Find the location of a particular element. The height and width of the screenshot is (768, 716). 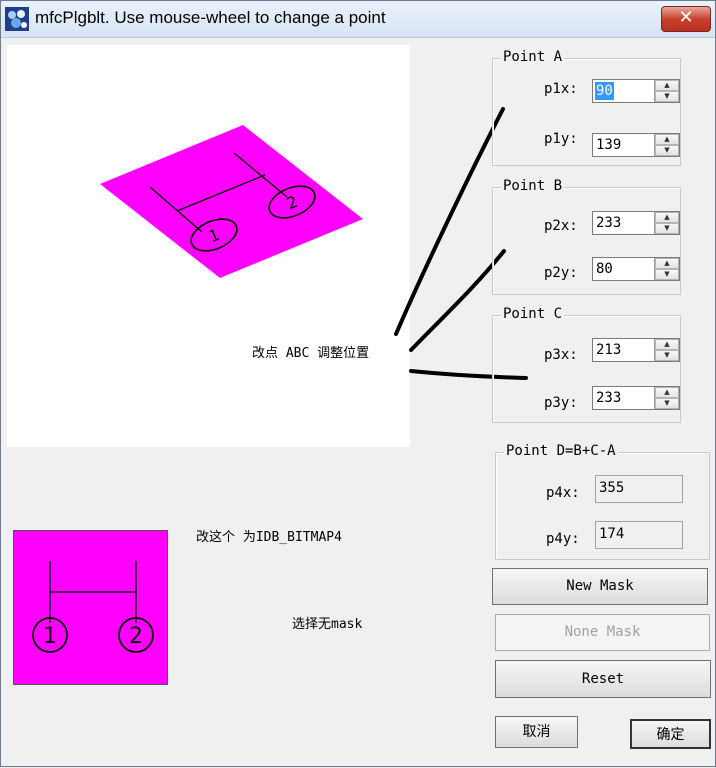

p1y-label: p1y: is located at coordinates (561, 139).